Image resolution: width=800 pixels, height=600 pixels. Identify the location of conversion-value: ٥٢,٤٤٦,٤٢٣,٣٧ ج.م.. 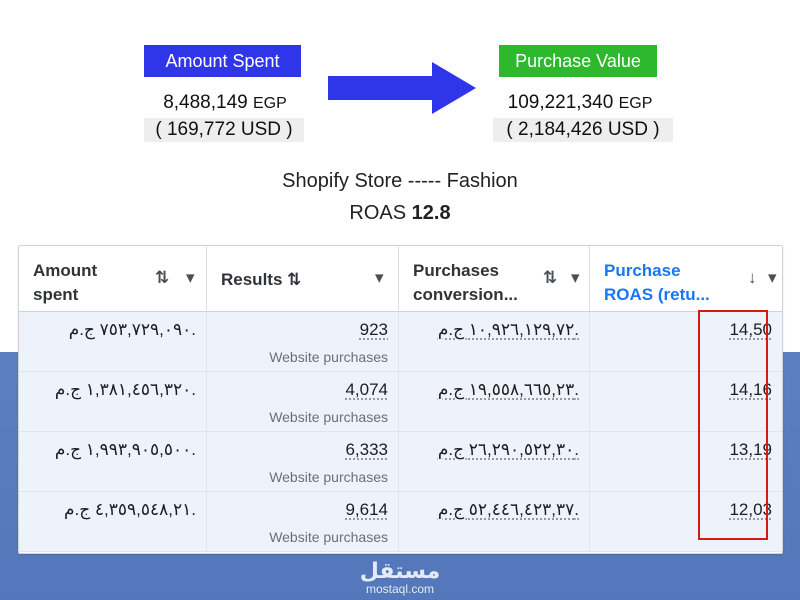
(508, 510).